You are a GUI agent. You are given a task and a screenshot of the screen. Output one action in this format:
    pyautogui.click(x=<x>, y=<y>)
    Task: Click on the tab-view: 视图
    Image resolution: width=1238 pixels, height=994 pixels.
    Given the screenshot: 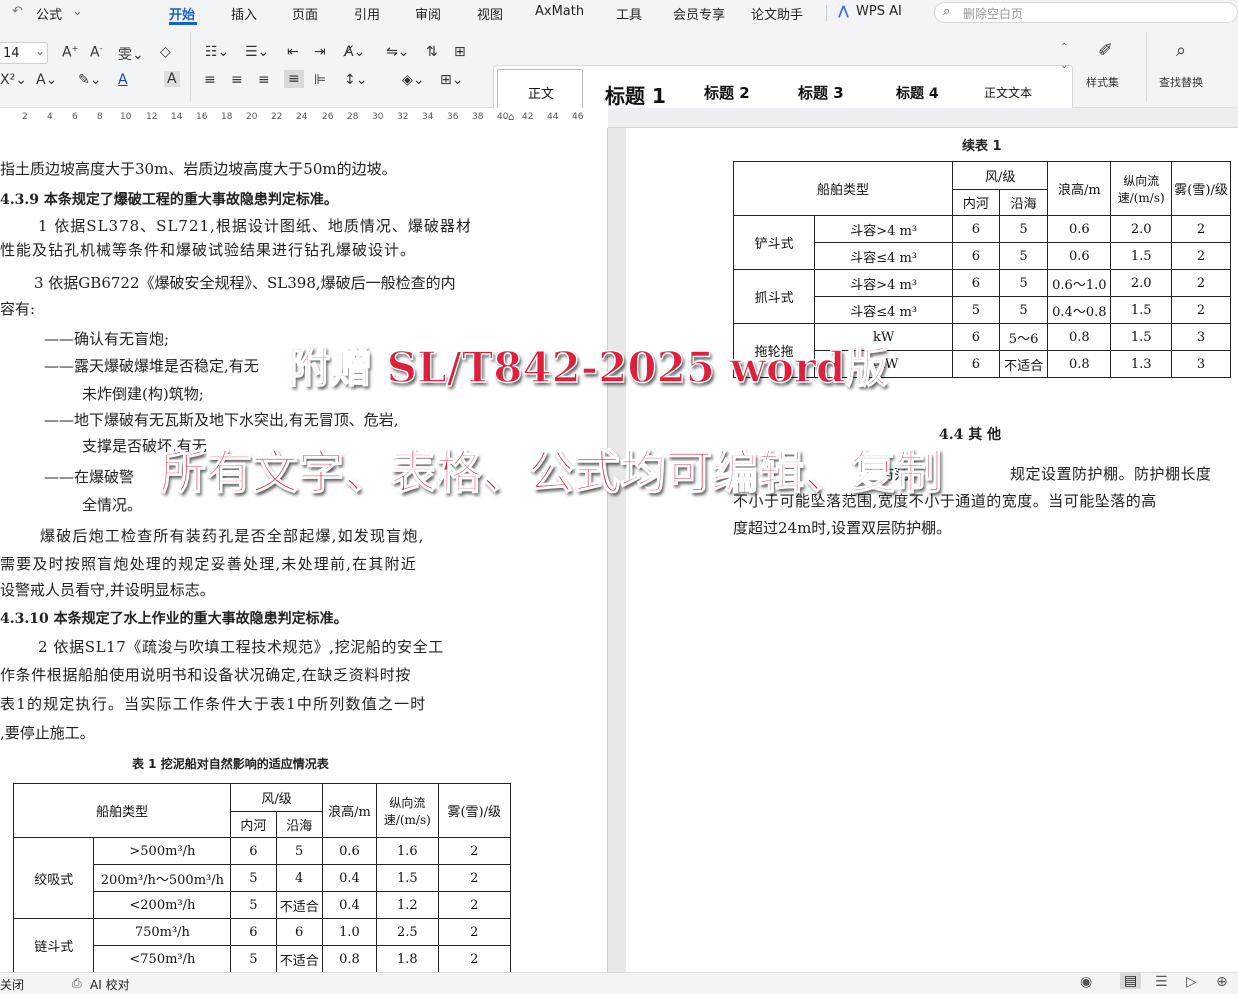 What is the action you would take?
    pyautogui.click(x=490, y=13)
    